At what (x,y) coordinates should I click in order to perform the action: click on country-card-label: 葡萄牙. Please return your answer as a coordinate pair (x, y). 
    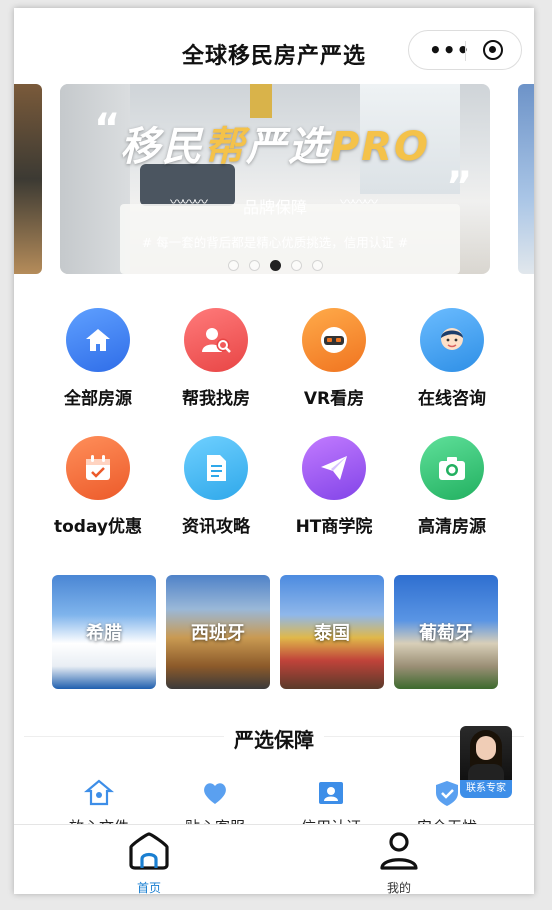
    Looking at the image, I should click on (446, 633).